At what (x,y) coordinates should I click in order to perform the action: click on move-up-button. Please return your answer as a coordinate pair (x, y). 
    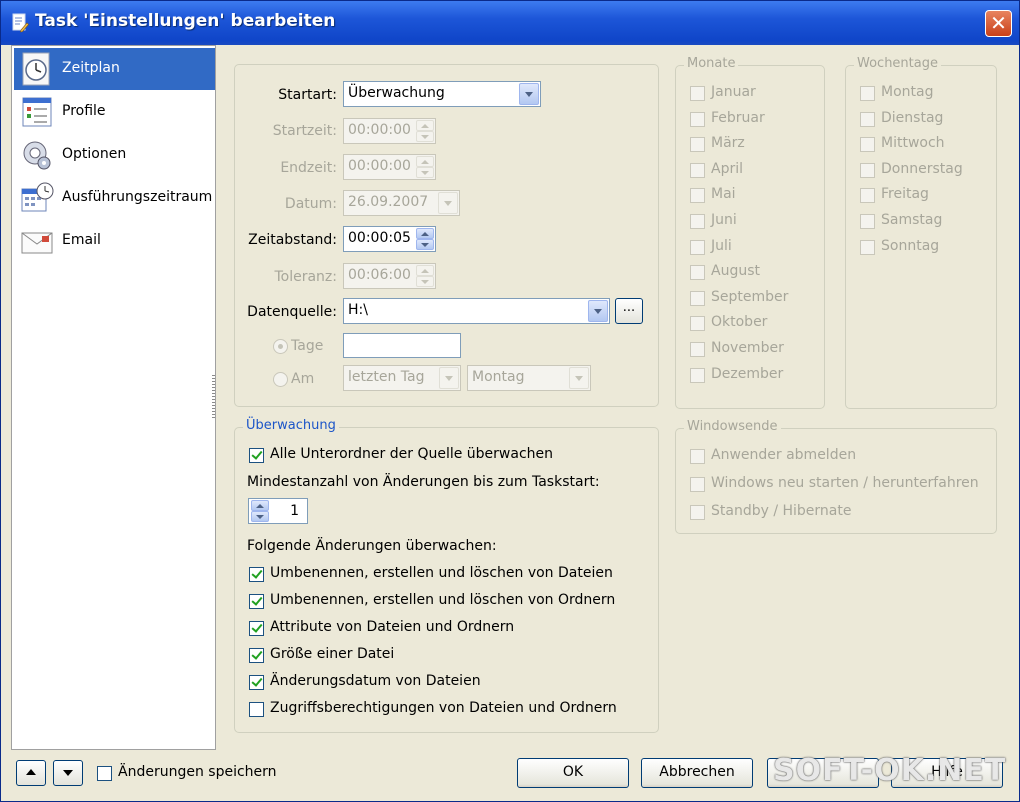
    Looking at the image, I should click on (31, 773).